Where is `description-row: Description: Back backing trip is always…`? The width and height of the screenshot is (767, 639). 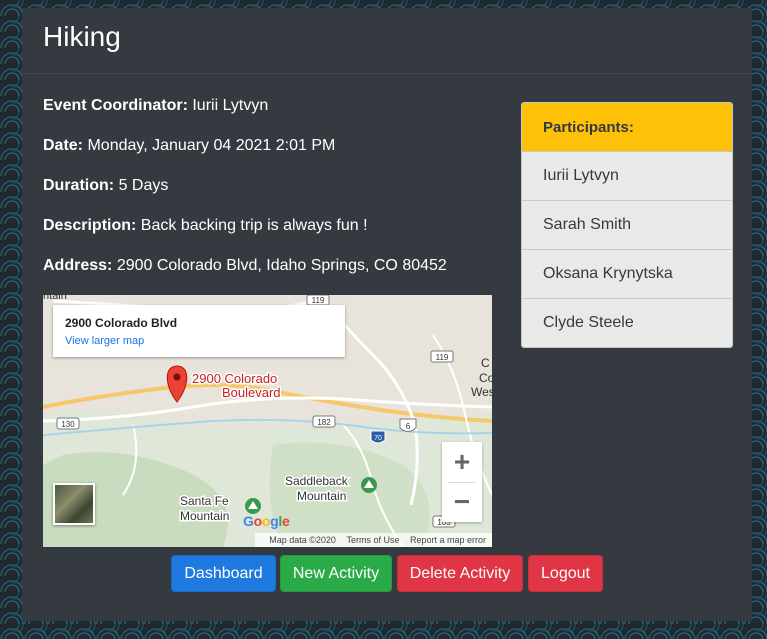 description-row: Description: Back backing trip is always… is located at coordinates (268, 234).